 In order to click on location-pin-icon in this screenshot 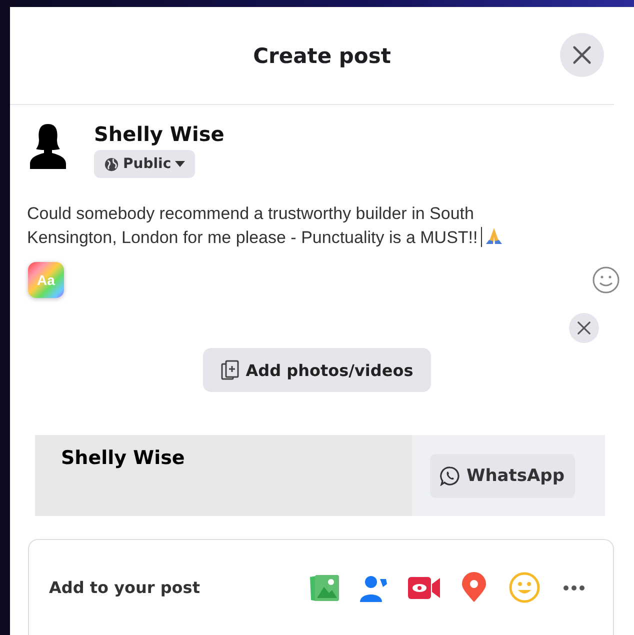, I will do `click(474, 587)`.